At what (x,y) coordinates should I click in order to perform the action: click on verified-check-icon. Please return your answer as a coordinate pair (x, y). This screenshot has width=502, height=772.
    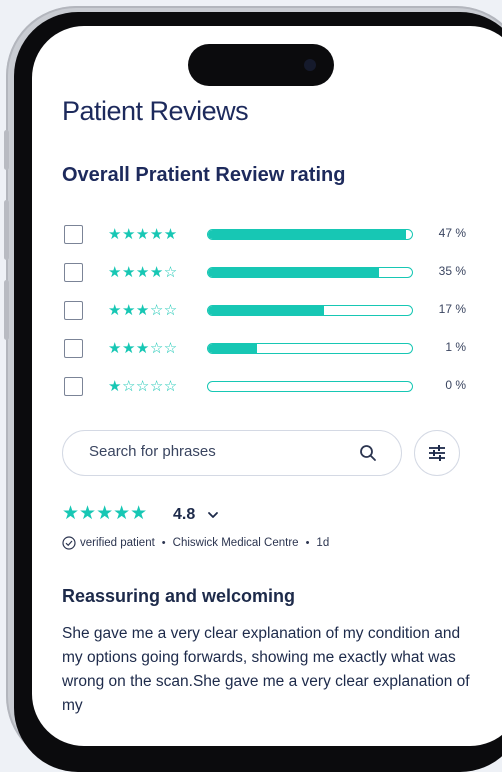
    Looking at the image, I should click on (69, 543).